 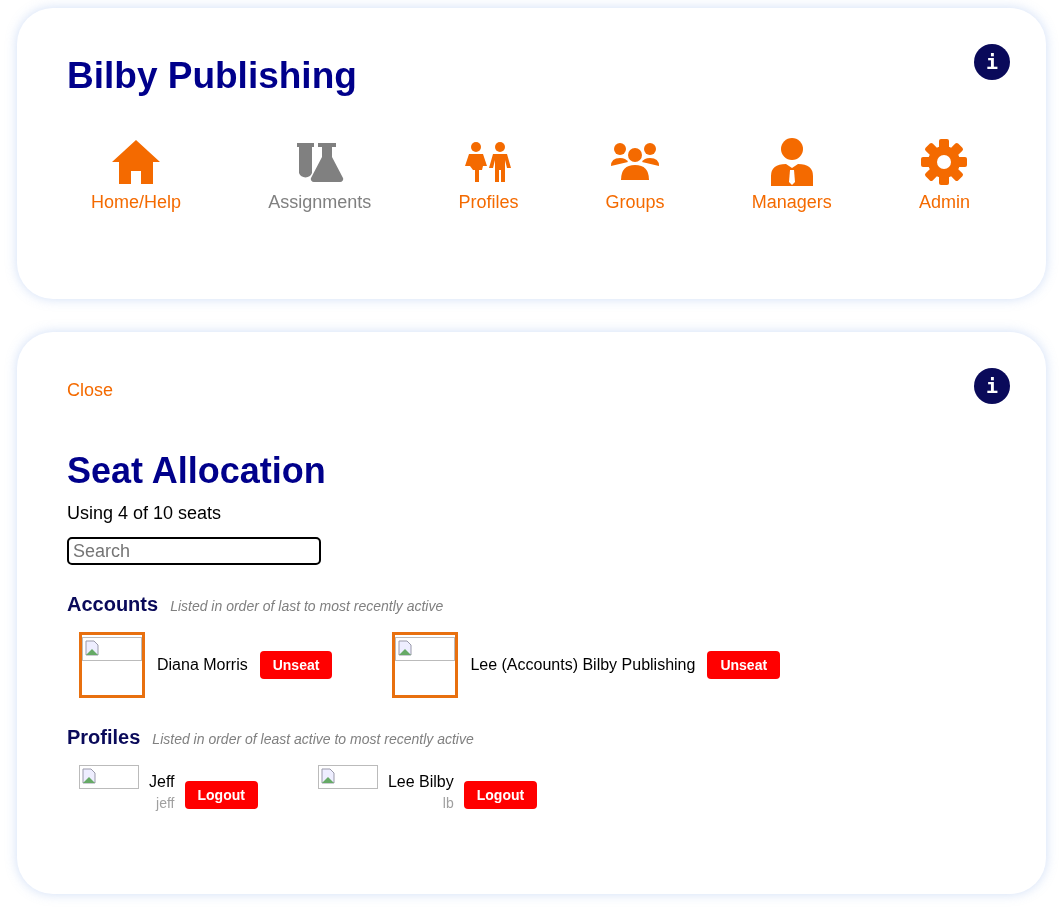 What do you see at coordinates (313, 739) in the screenshot?
I see `section-note: Listed in order of least active to most recently active` at bounding box center [313, 739].